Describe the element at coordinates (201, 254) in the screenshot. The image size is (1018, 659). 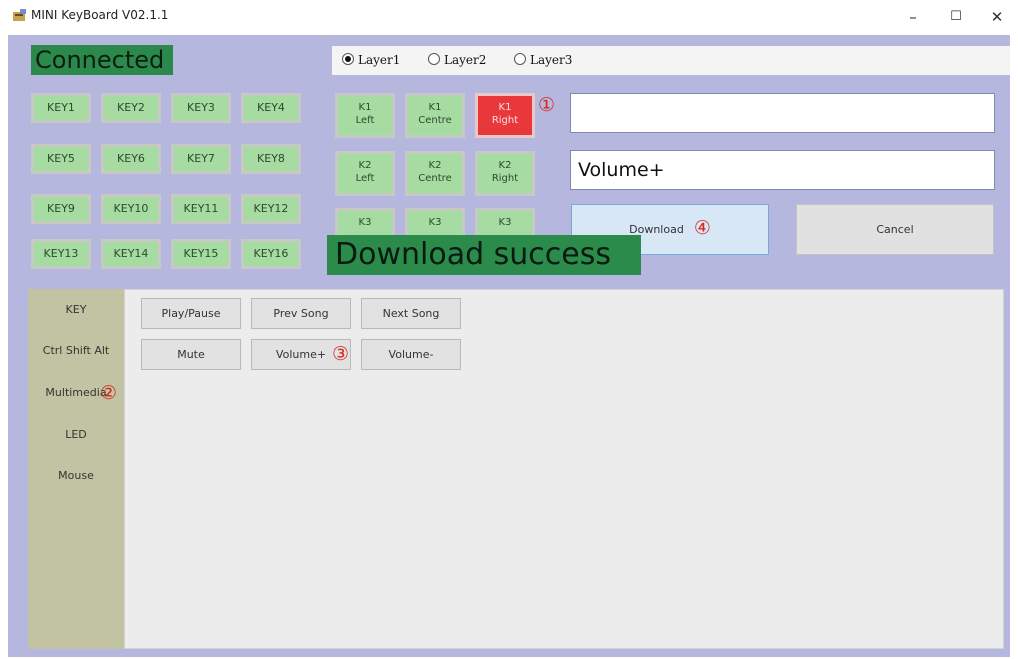
I see `key-button: KEY15` at that location.